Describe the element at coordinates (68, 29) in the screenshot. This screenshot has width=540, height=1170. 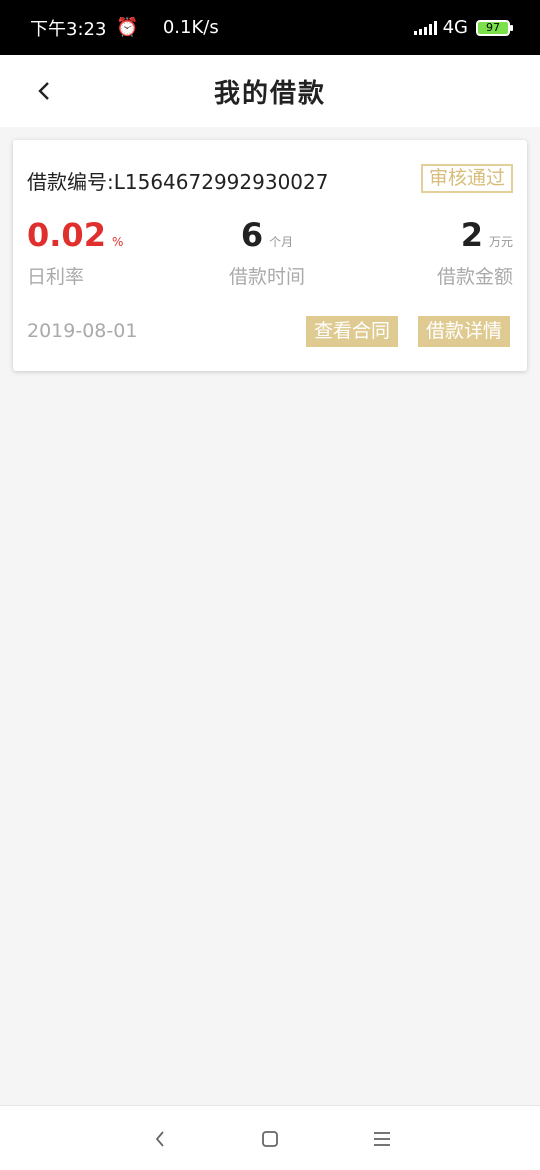
I see `status-time: 下午3:23` at that location.